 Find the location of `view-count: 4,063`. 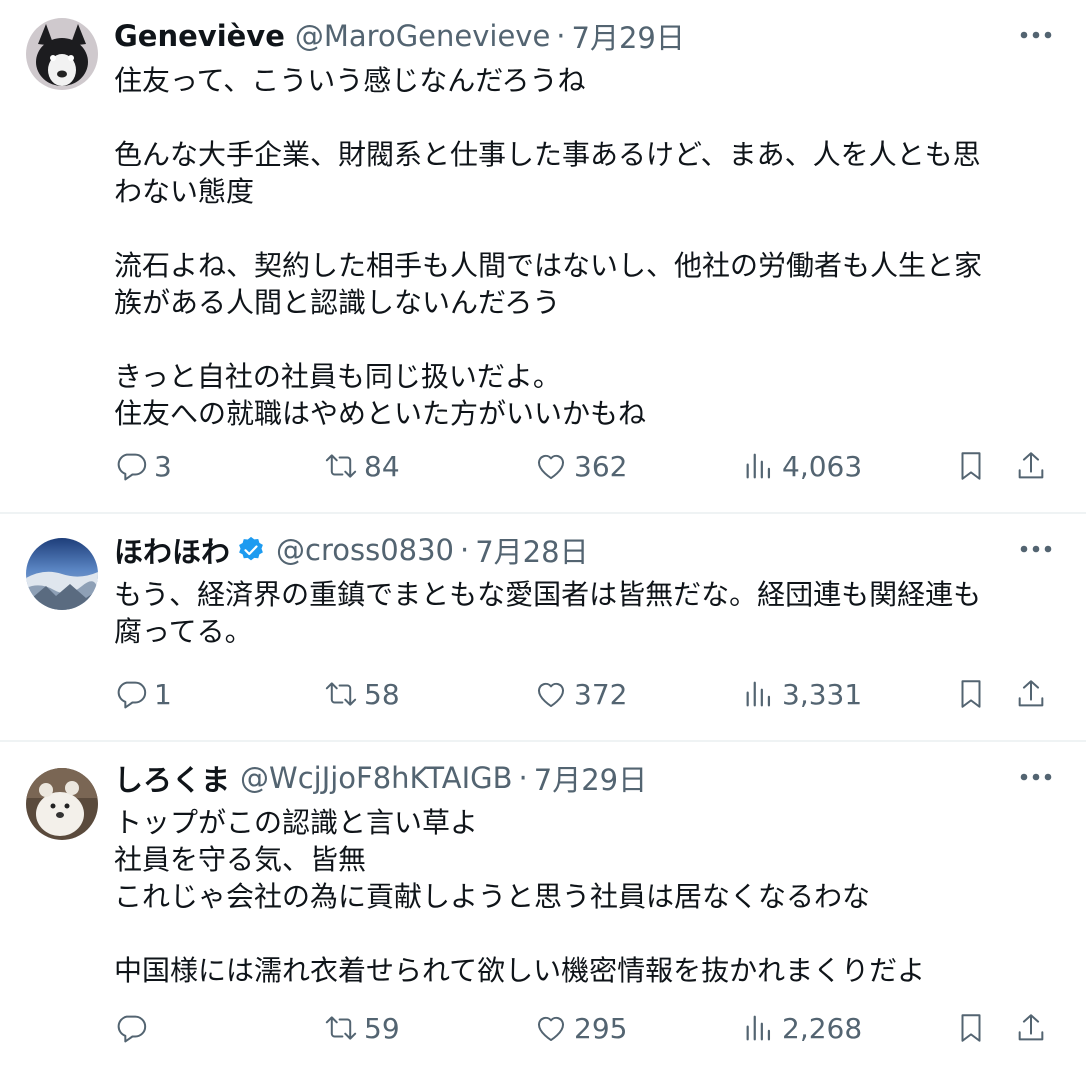

view-count: 4,063 is located at coordinates (822, 466).